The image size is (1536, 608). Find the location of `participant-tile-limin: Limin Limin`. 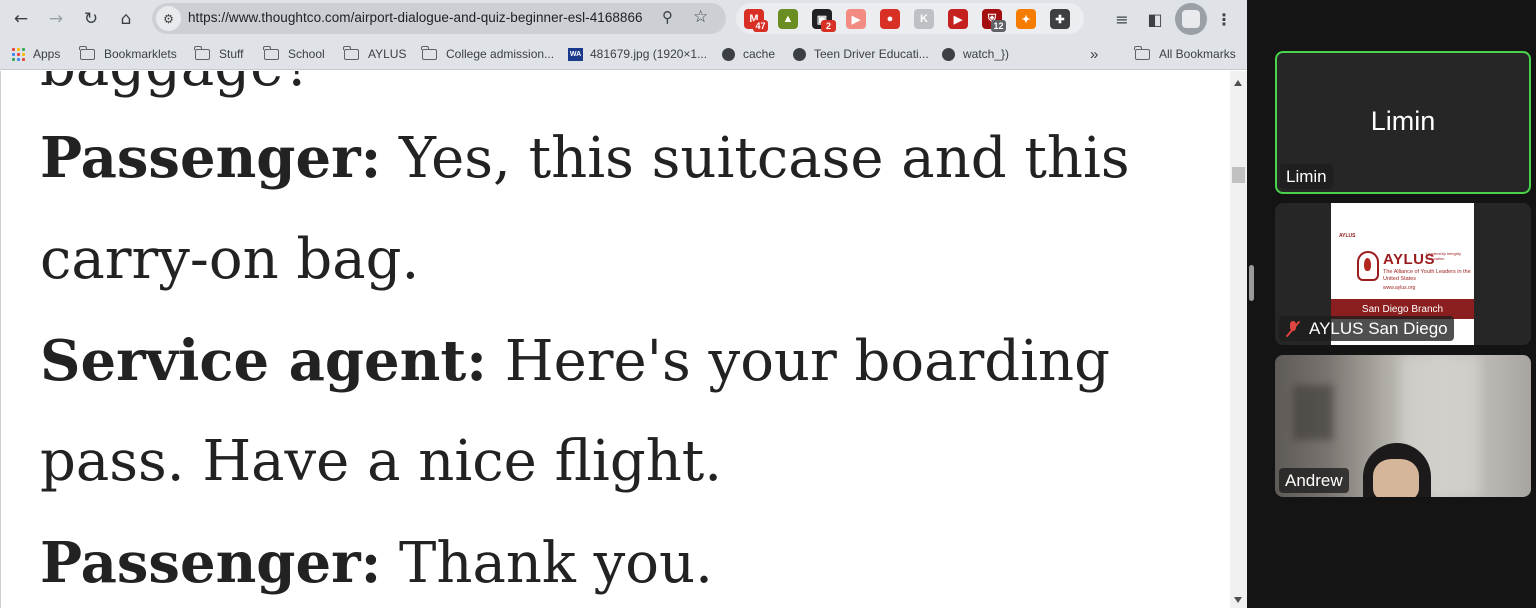

participant-tile-limin: Limin Limin is located at coordinates (1403, 122).